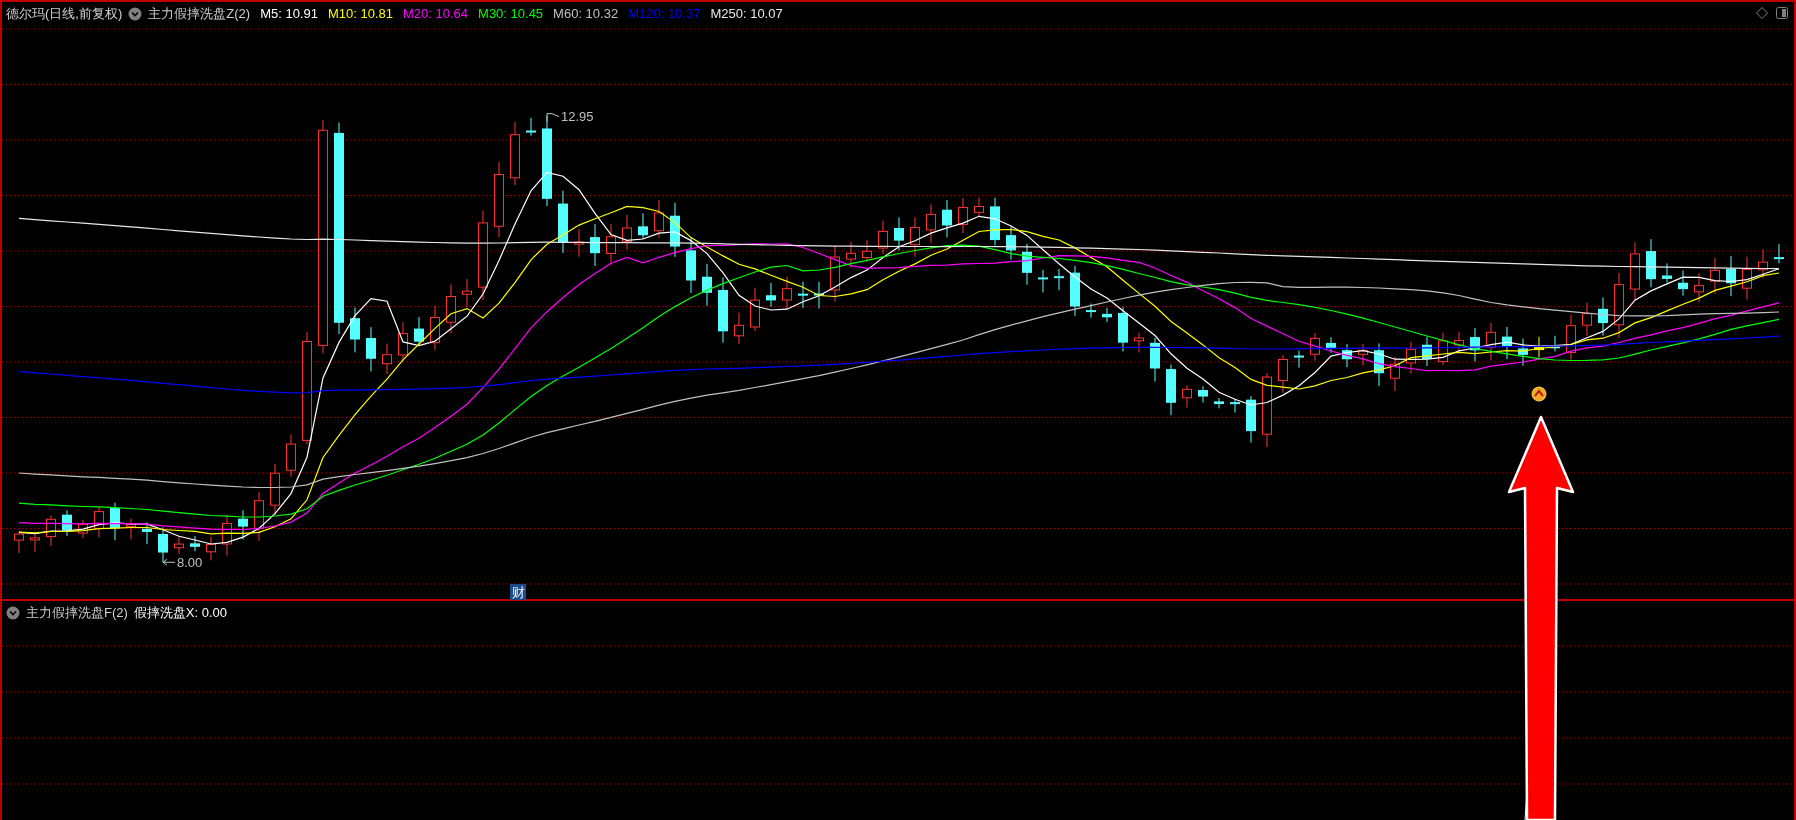 The height and width of the screenshot is (820, 1796). Describe the element at coordinates (1541, 617) in the screenshot. I see `arrow-icon` at that location.